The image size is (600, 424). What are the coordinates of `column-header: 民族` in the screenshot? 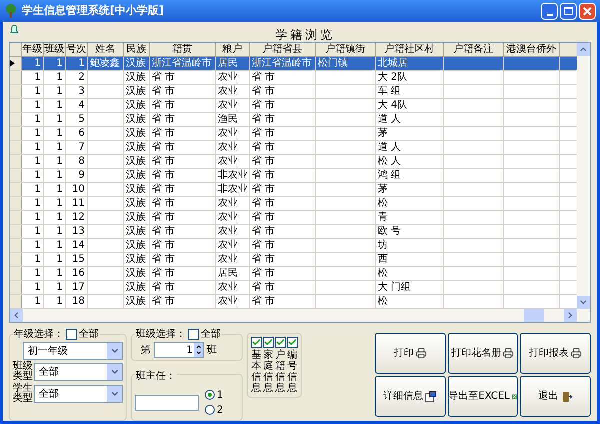 It's located at (137, 49).